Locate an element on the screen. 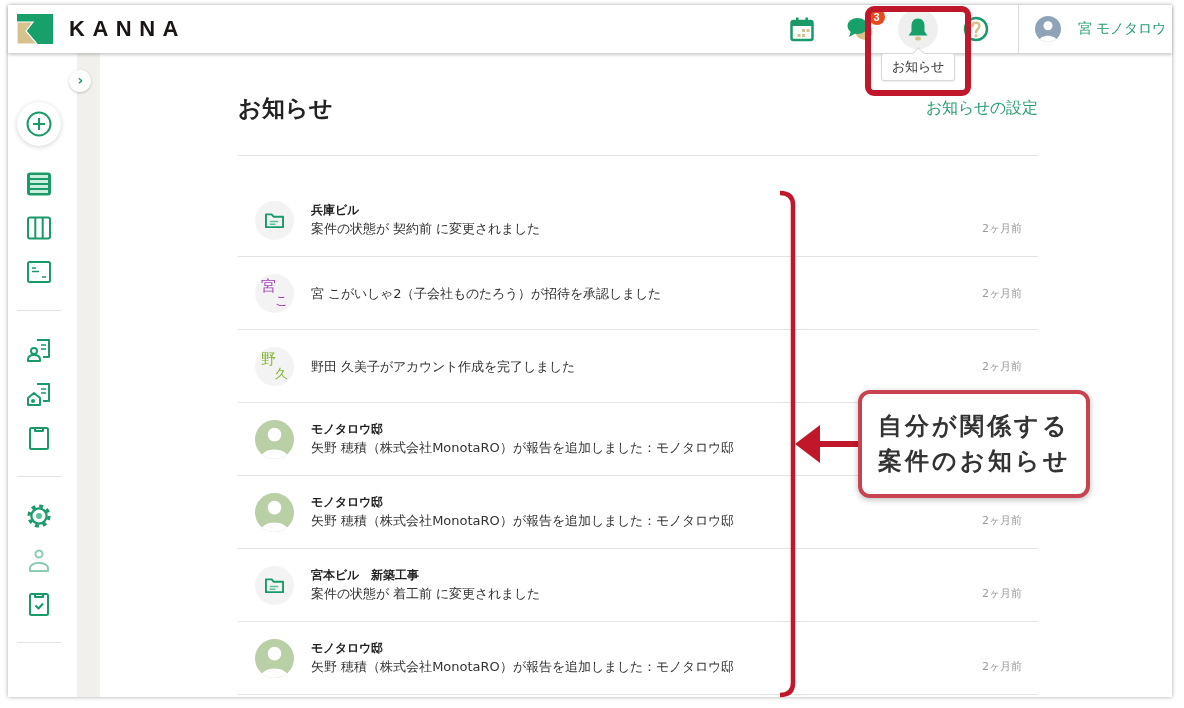 This screenshot has height=708, width=1184. columns-icon is located at coordinates (39, 228).